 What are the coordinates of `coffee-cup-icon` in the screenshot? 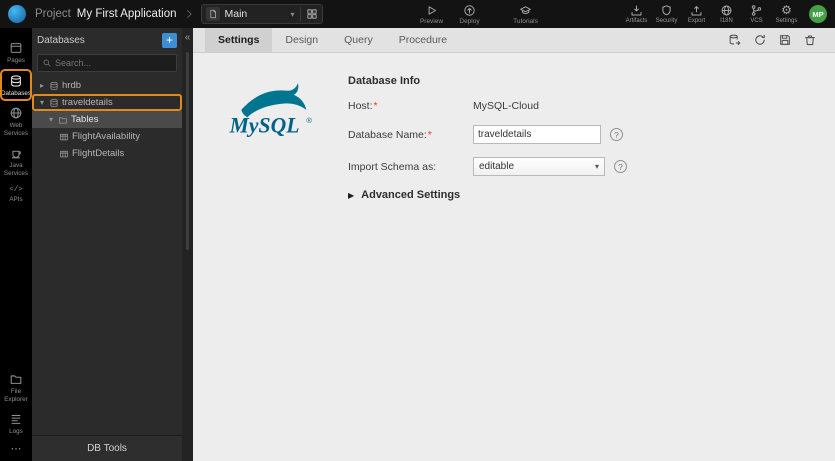 It's located at (16, 153).